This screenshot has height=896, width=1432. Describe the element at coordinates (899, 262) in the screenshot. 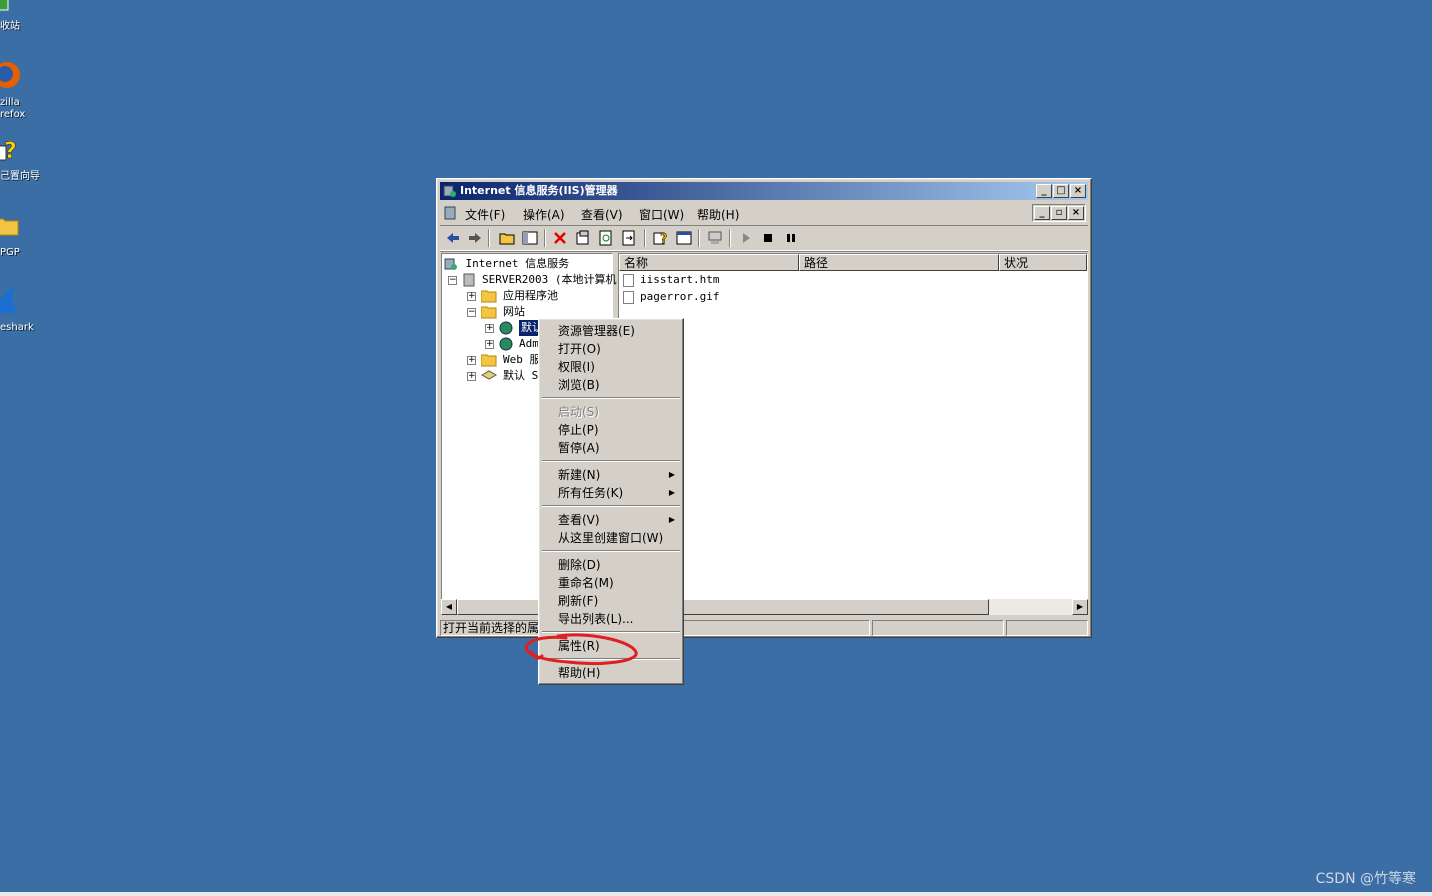

I see `column-header-path: 路径` at that location.